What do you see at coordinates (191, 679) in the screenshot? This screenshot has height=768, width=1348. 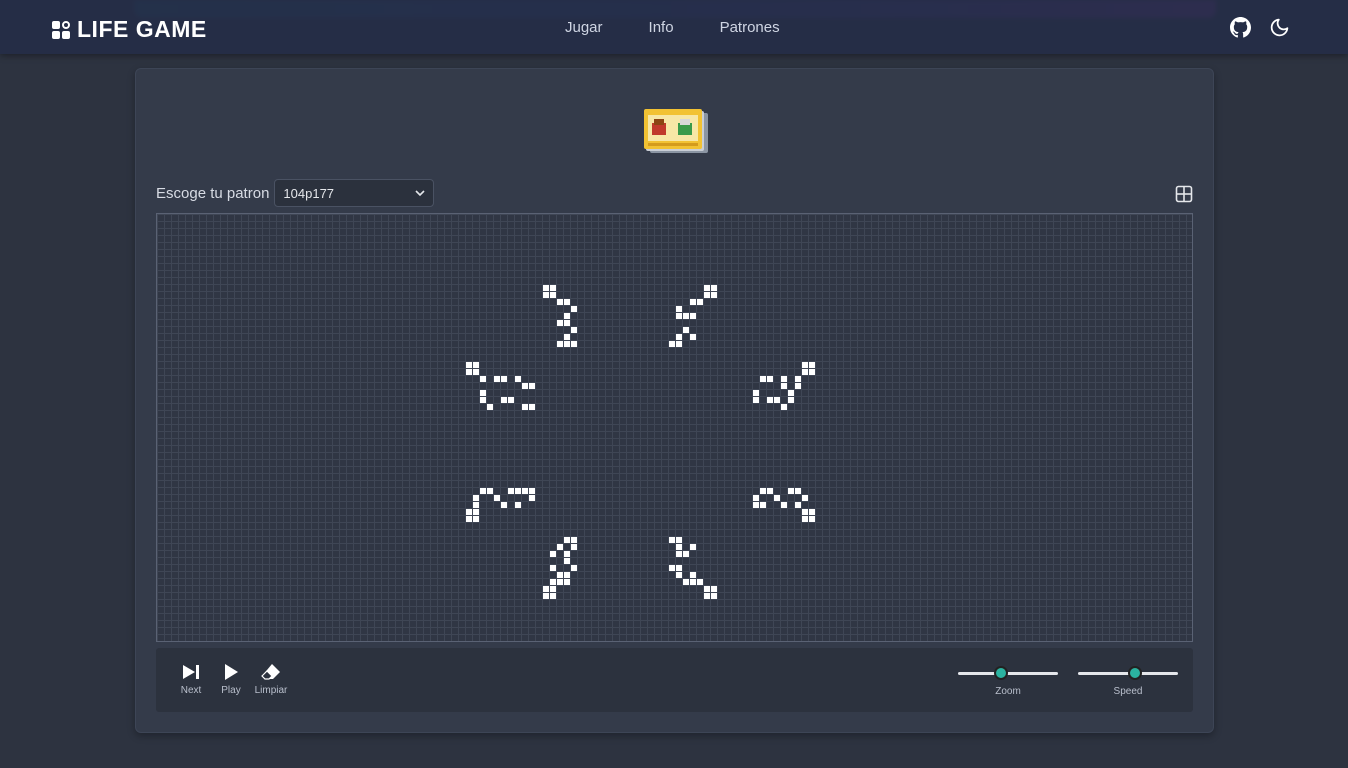 I see `next-button: Next` at bounding box center [191, 679].